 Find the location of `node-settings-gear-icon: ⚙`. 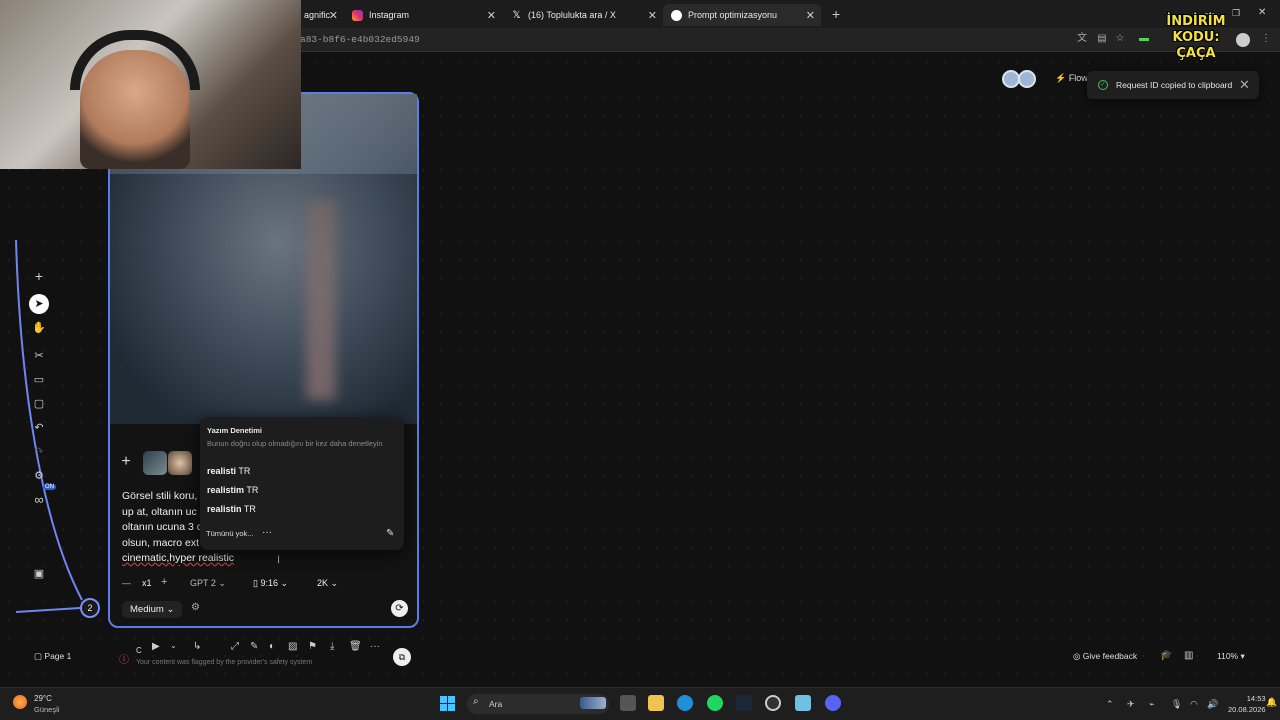

node-settings-gear-icon: ⚙ is located at coordinates (195, 607).